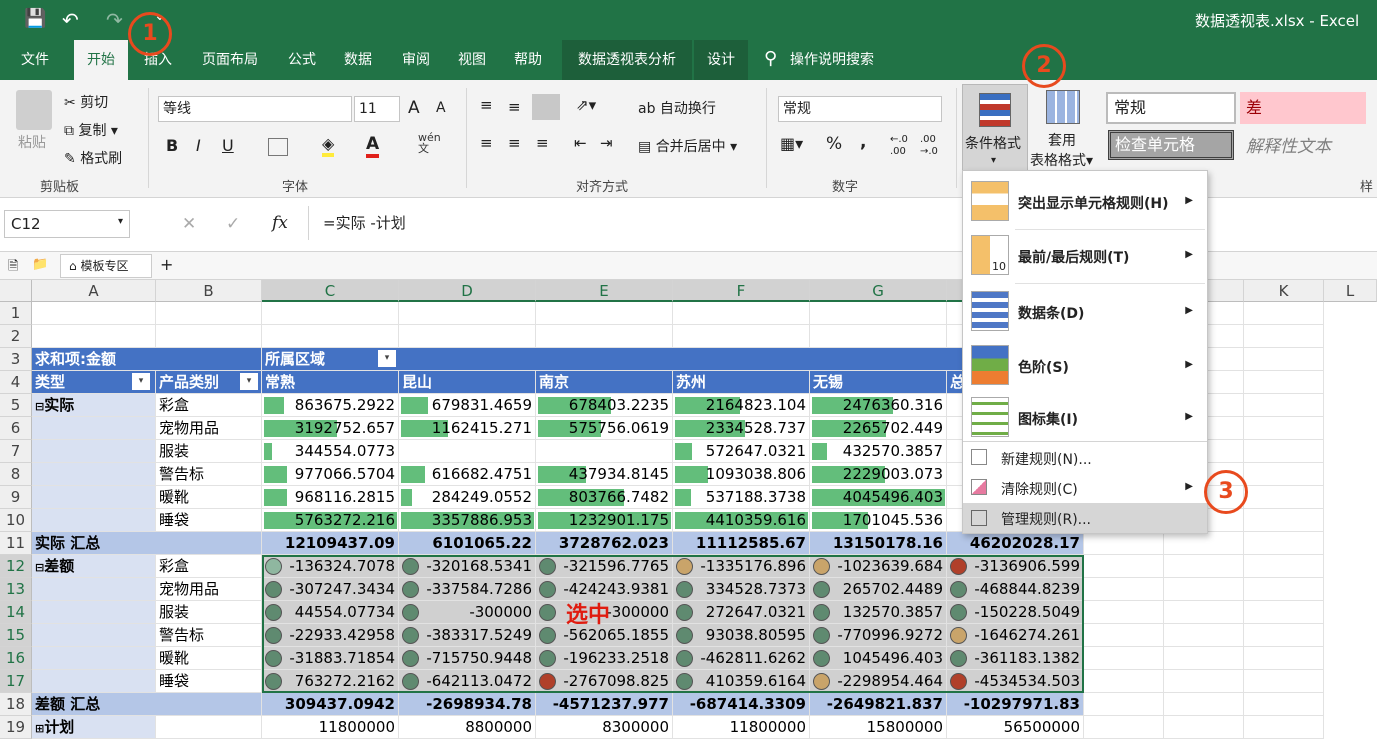 The width and height of the screenshot is (1377, 749). What do you see at coordinates (1015, 566) in the screenshot?
I see `icon-set-cell: -3136906.599` at bounding box center [1015, 566].